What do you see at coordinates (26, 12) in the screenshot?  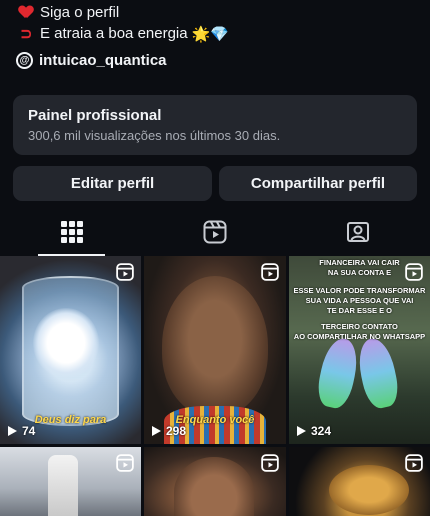 I see `heart-icon` at bounding box center [26, 12].